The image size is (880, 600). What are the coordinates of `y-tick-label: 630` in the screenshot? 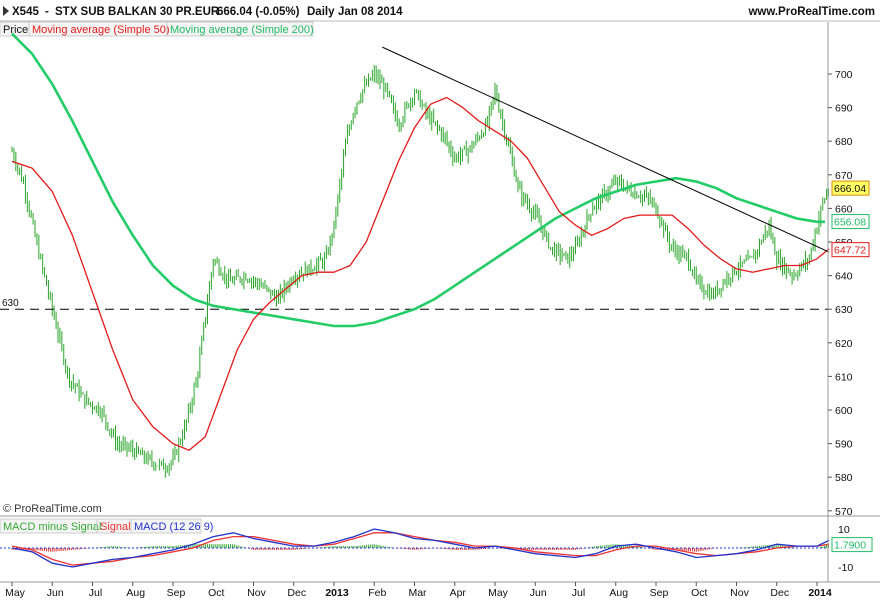 It's located at (844, 310).